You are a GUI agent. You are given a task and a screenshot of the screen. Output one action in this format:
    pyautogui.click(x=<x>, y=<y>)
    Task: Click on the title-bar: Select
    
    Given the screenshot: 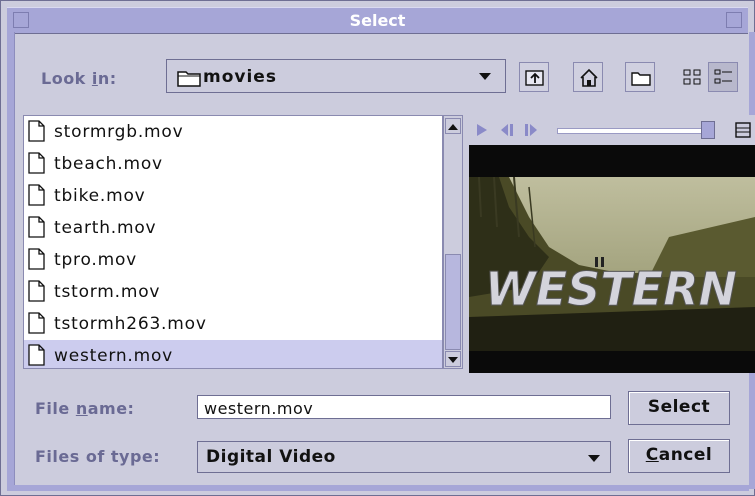 What is the action you would take?
    pyautogui.click(x=377, y=20)
    